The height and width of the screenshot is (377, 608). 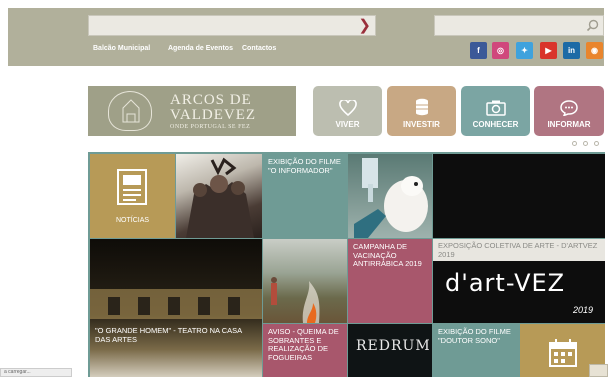 I want to click on tile-viver: VIVER, so click(x=347, y=111).